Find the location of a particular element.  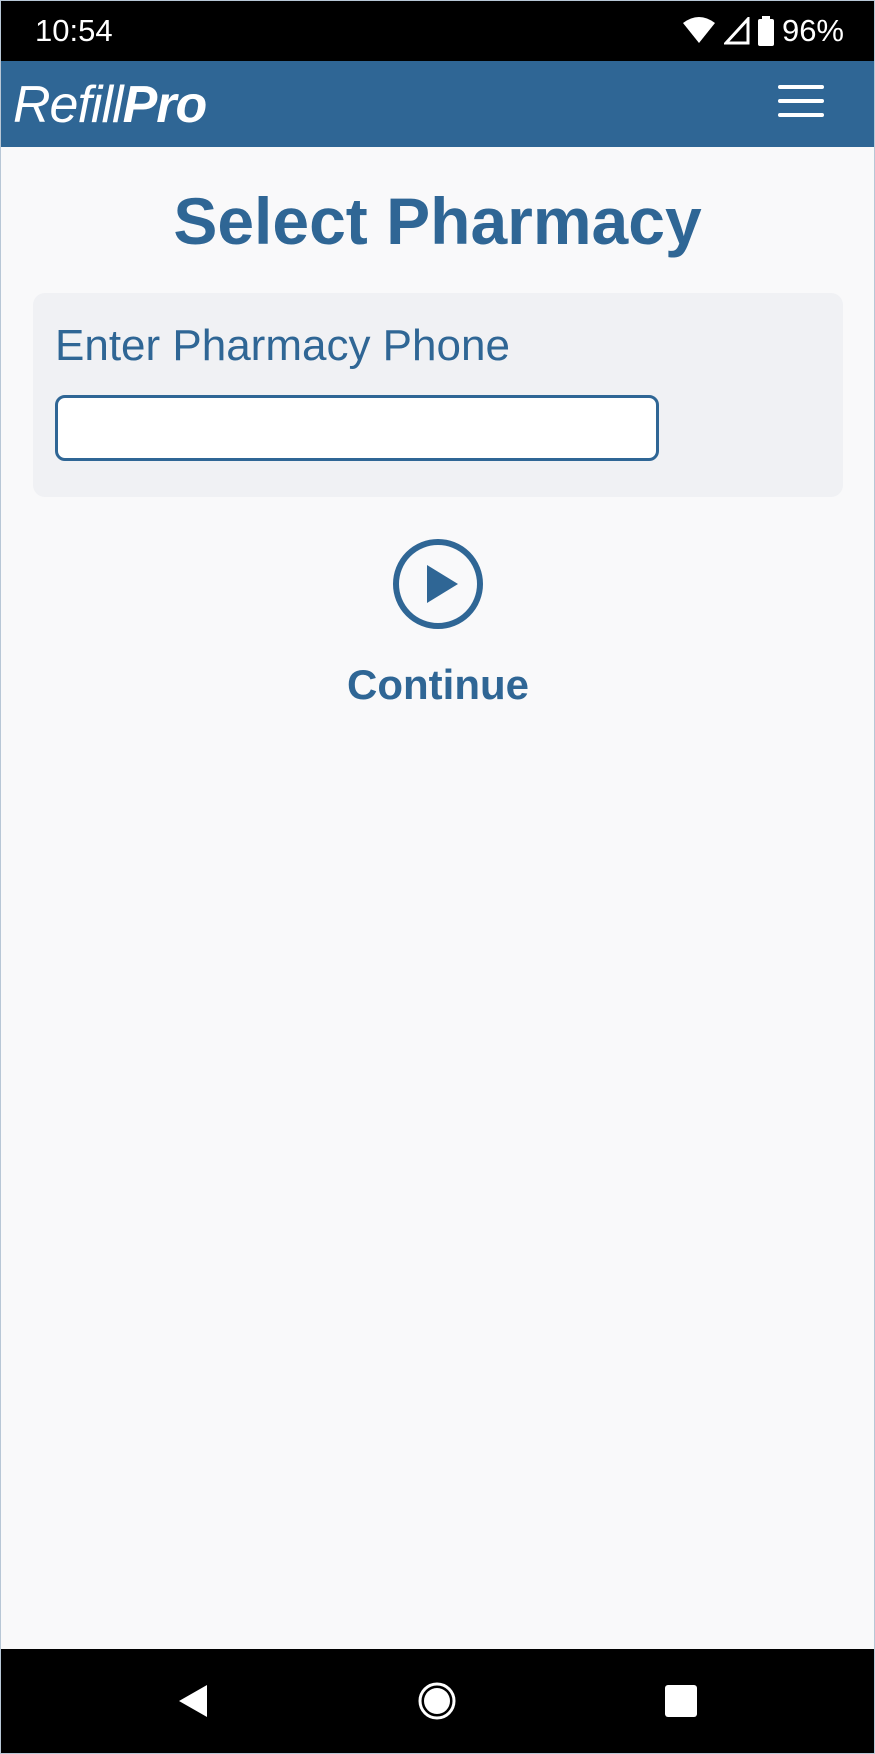

pharmacy-phone-input is located at coordinates (357, 428).